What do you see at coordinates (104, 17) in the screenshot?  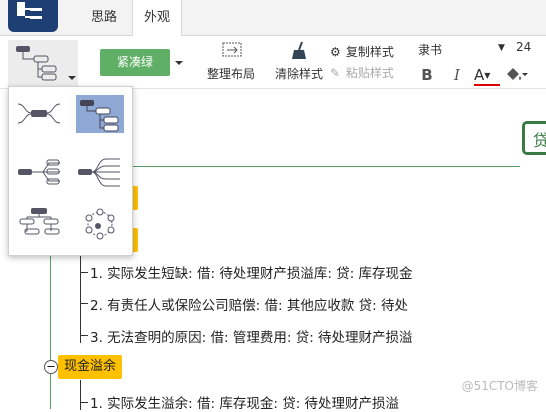 I see `tab-idea: 思路` at bounding box center [104, 17].